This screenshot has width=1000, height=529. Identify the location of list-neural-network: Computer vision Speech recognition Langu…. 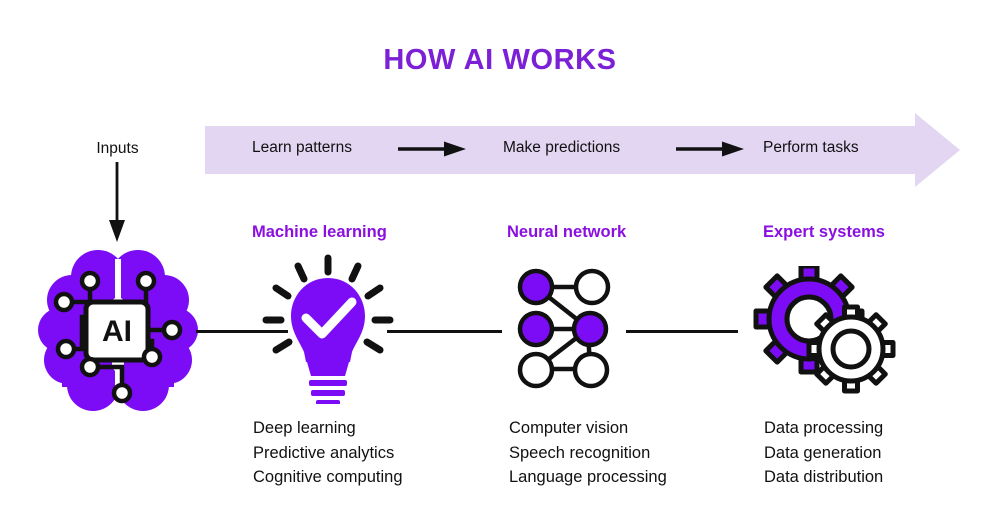
(588, 453).